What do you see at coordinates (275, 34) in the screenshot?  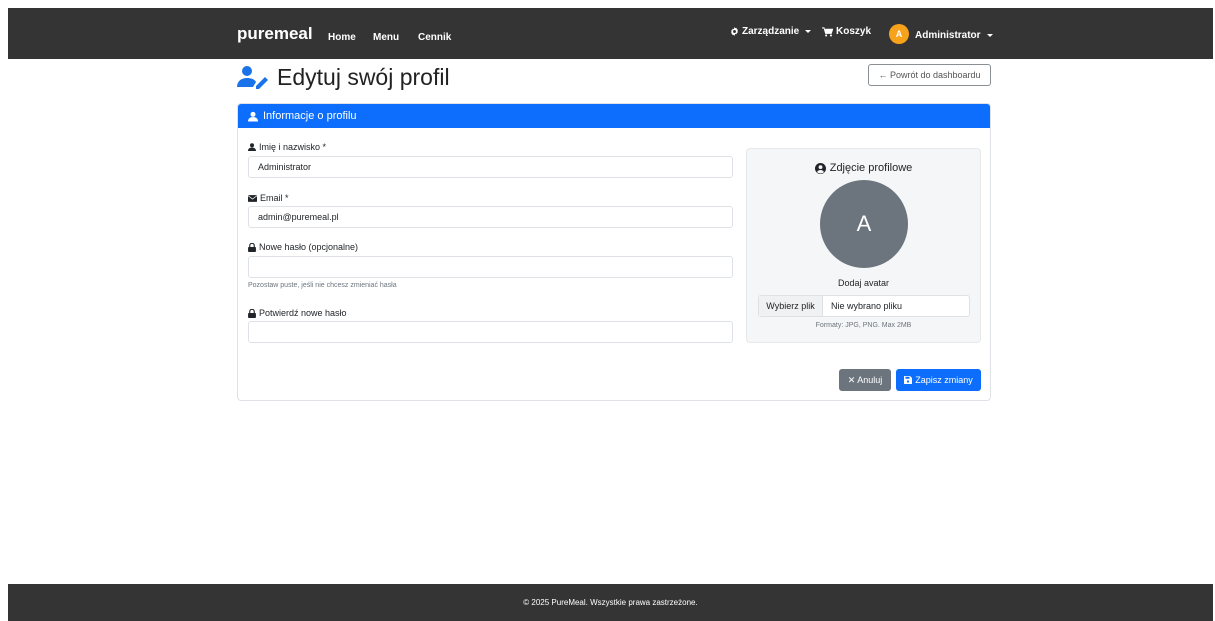 I see `brand-logo: puremeal` at bounding box center [275, 34].